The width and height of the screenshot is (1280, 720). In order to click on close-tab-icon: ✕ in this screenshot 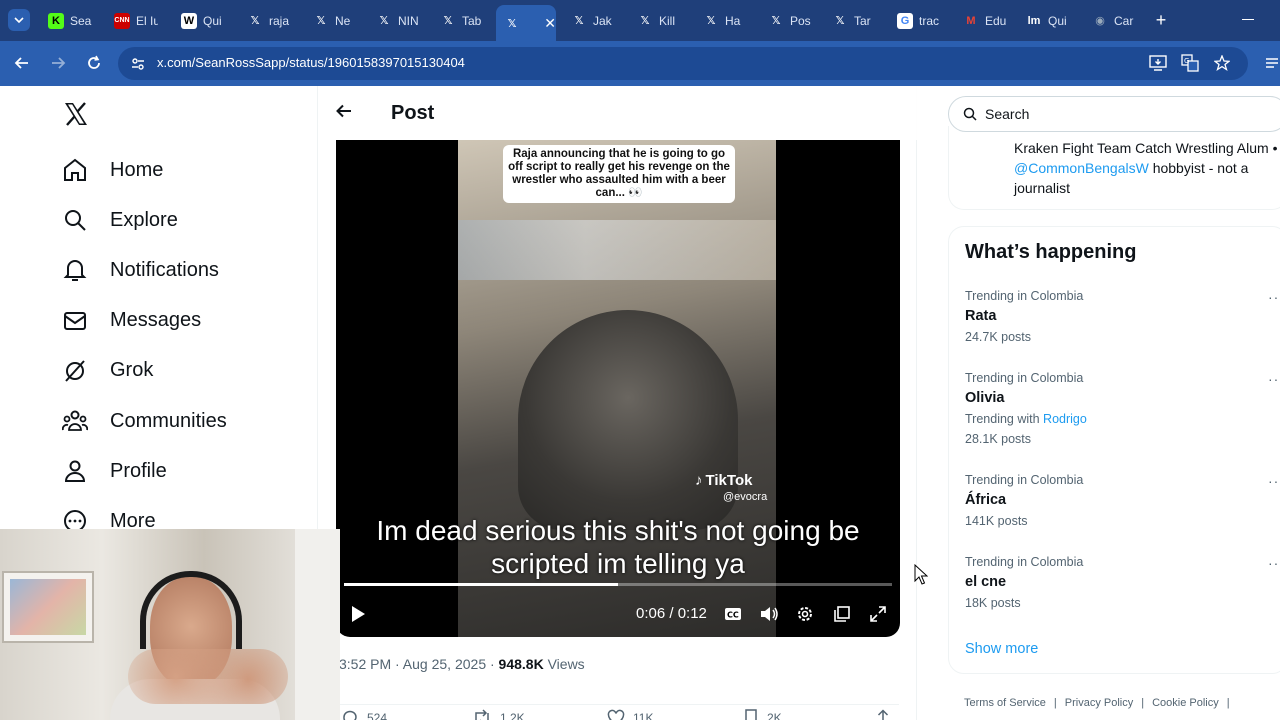, I will do `click(550, 23)`.